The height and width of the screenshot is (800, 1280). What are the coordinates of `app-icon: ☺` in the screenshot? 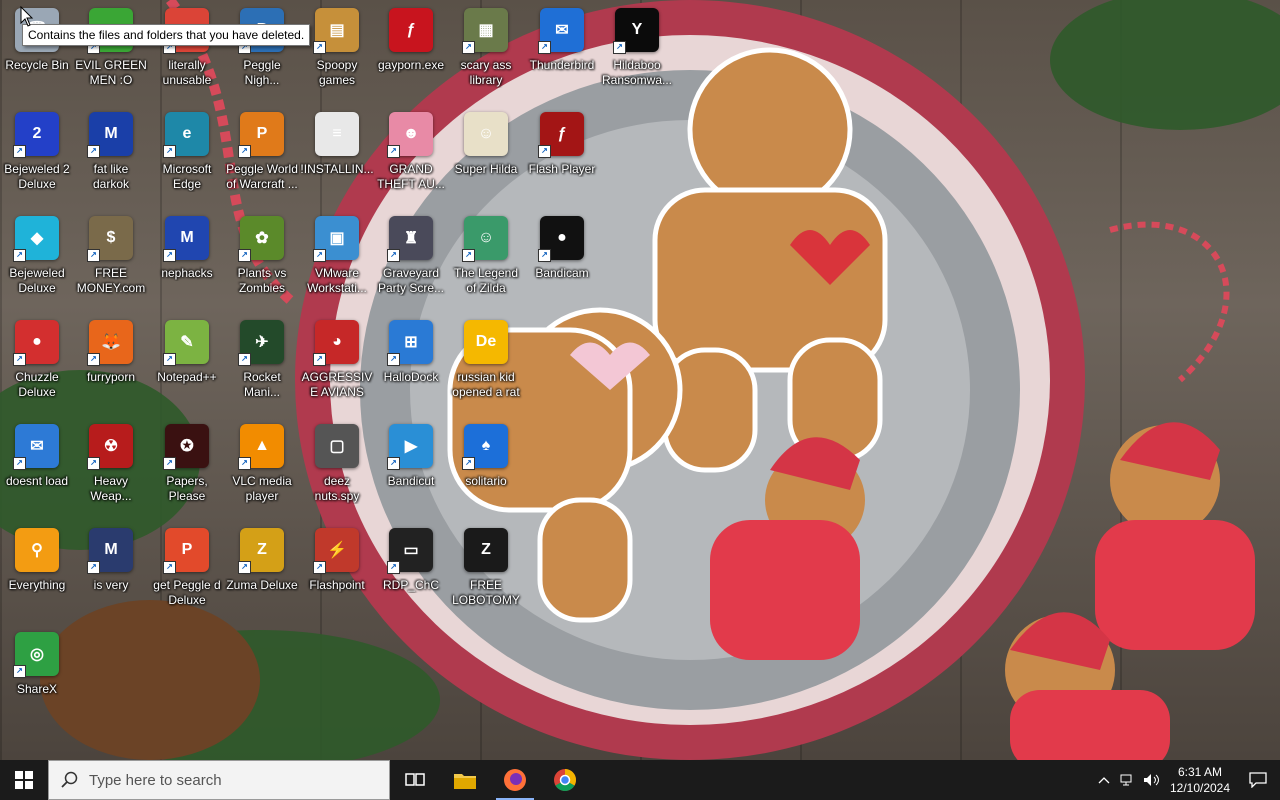 It's located at (486, 134).